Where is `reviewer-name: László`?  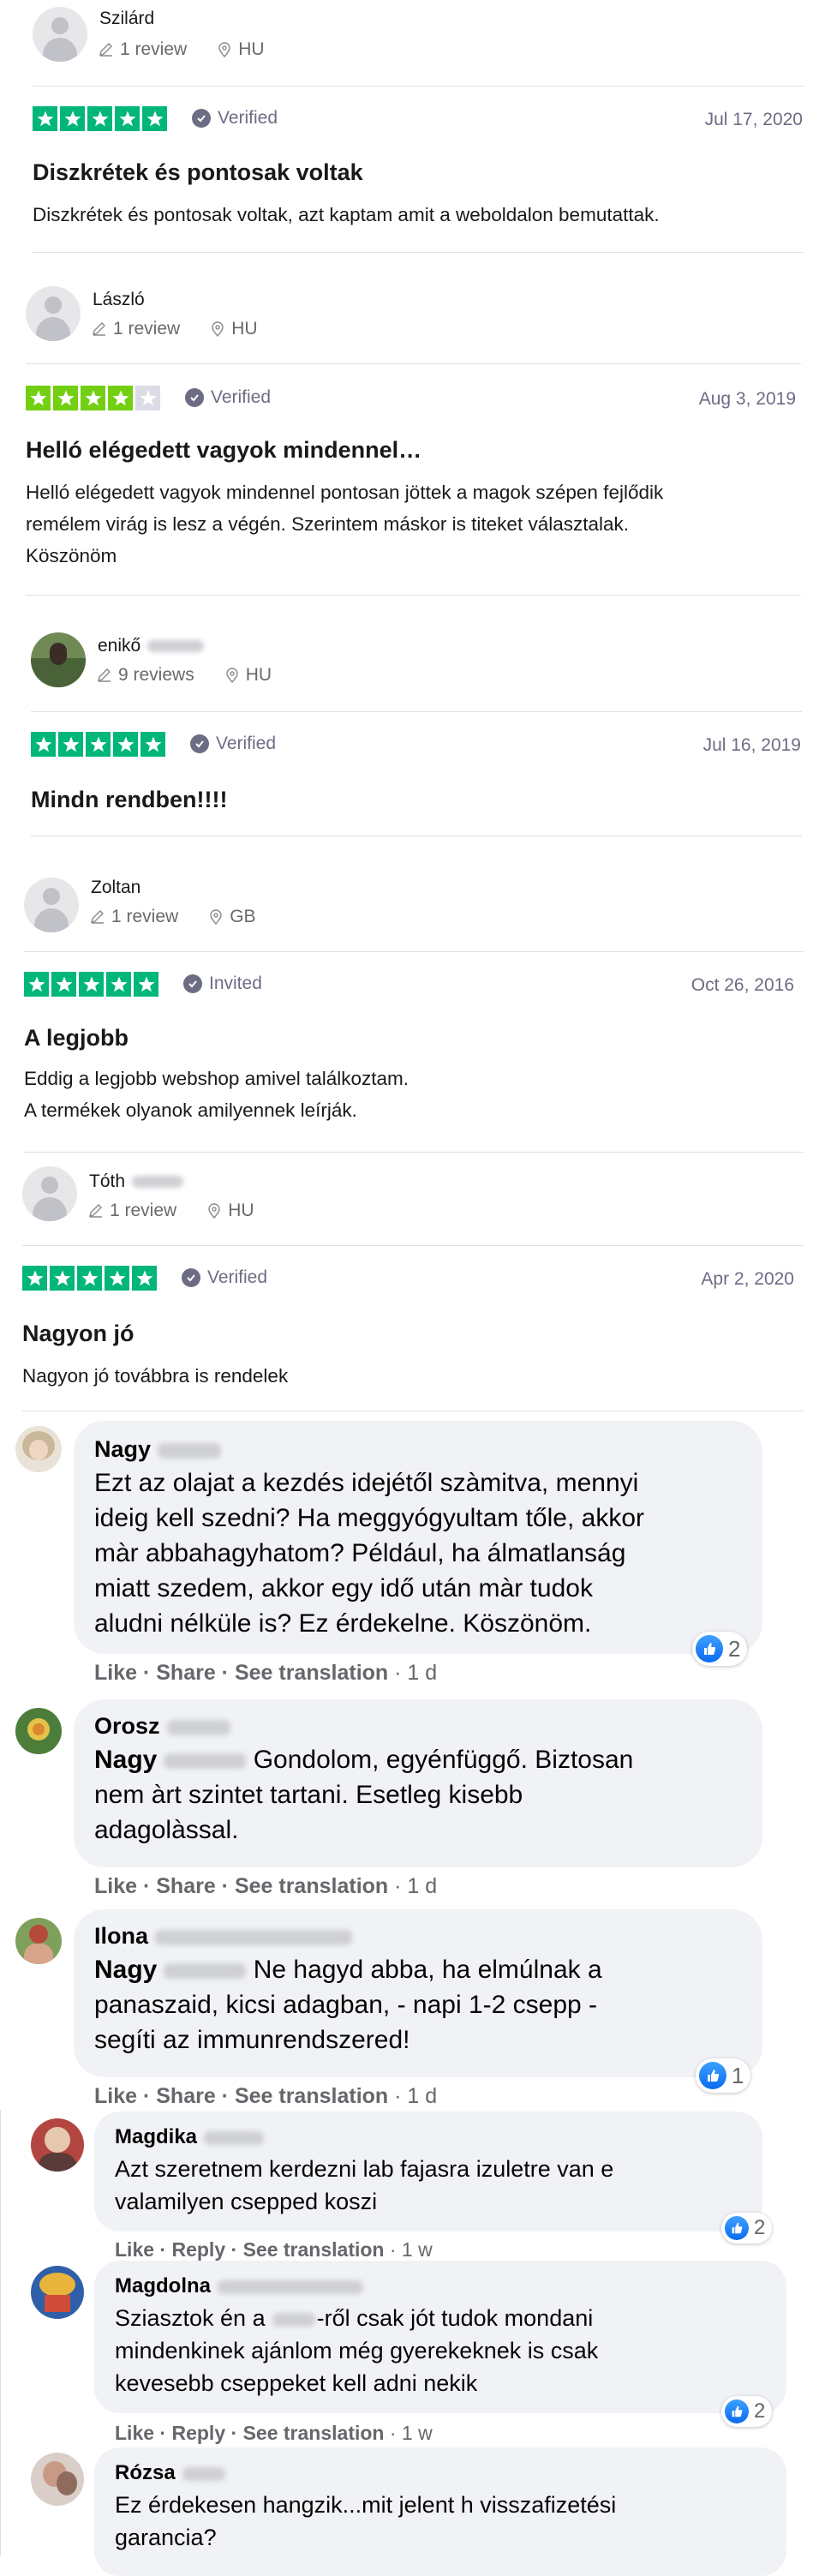
reviewer-name: László is located at coordinates (119, 300).